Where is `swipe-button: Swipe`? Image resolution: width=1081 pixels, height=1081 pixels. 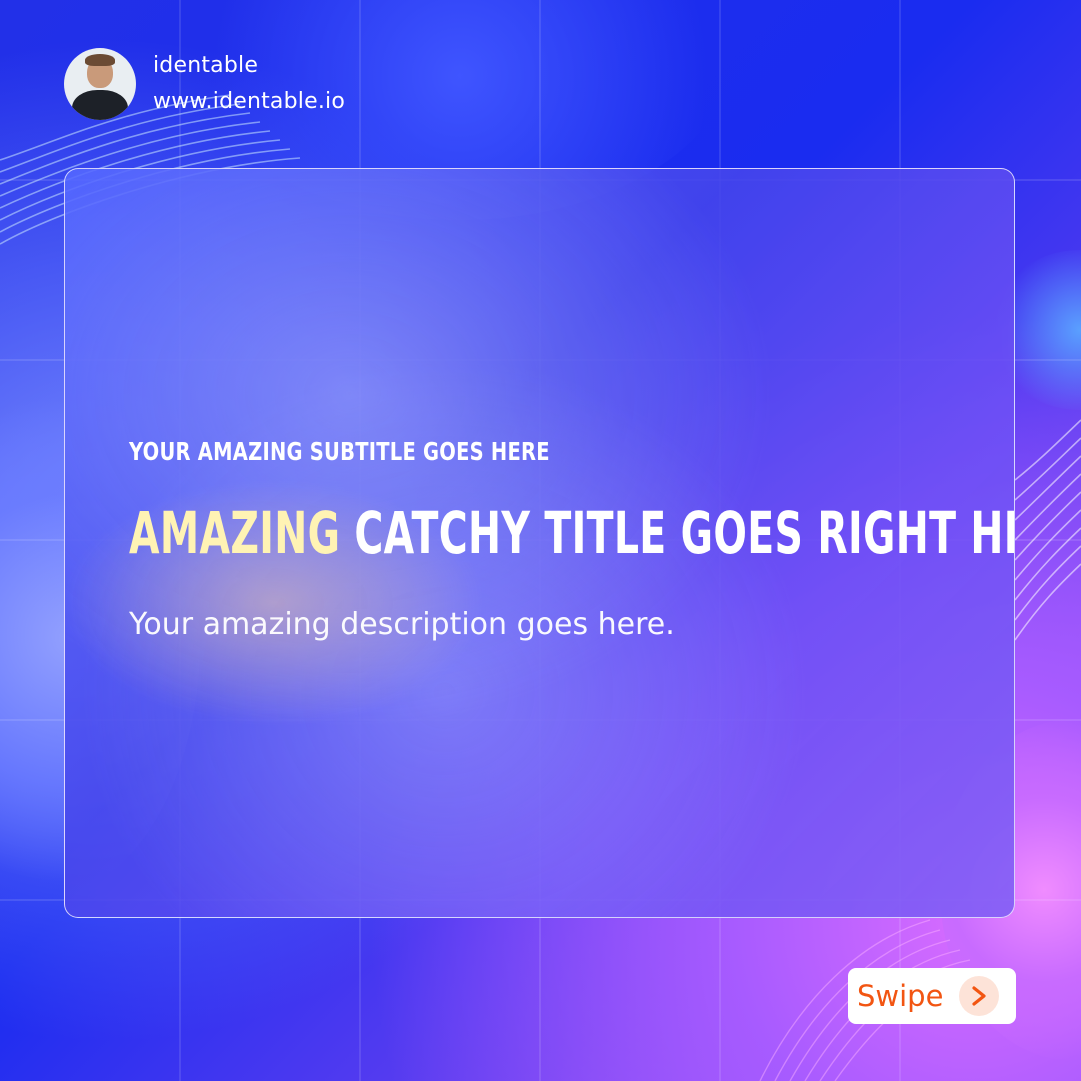
swipe-button: Swipe is located at coordinates (932, 996).